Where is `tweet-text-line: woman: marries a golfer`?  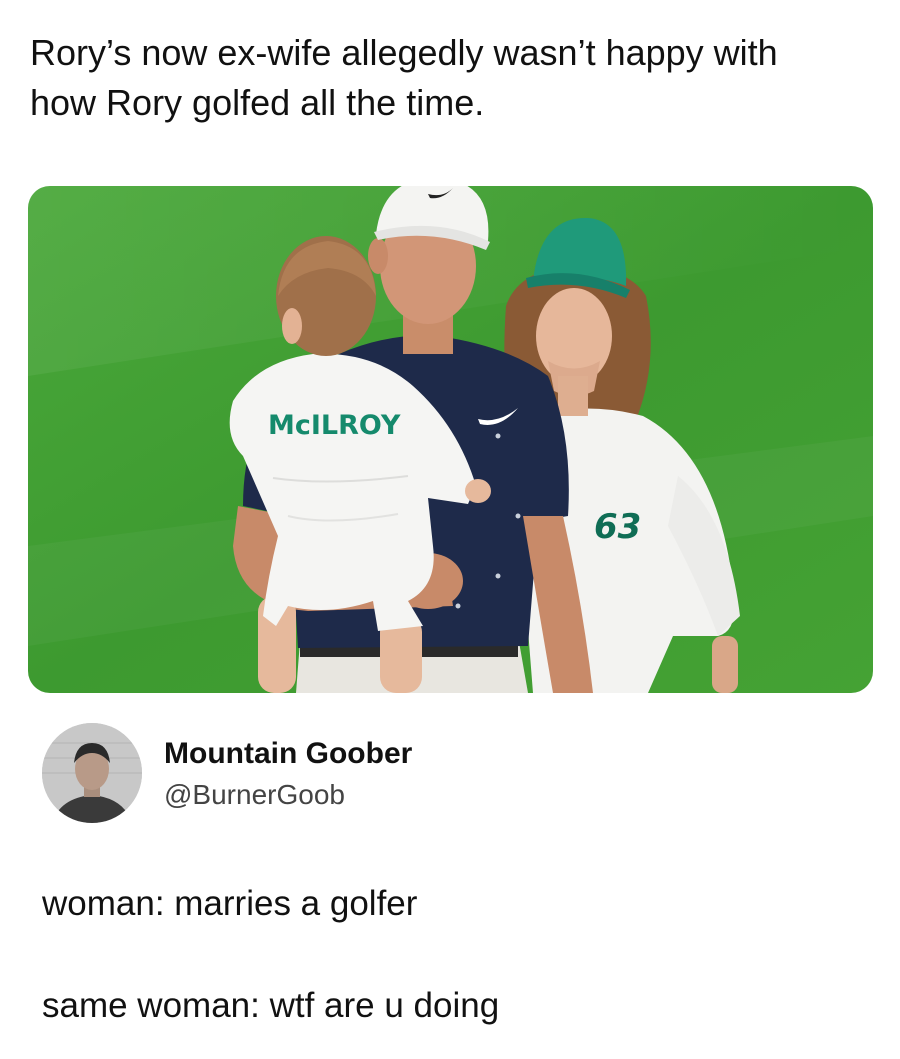
tweet-text-line: woman: marries a golfer is located at coordinates (230, 903).